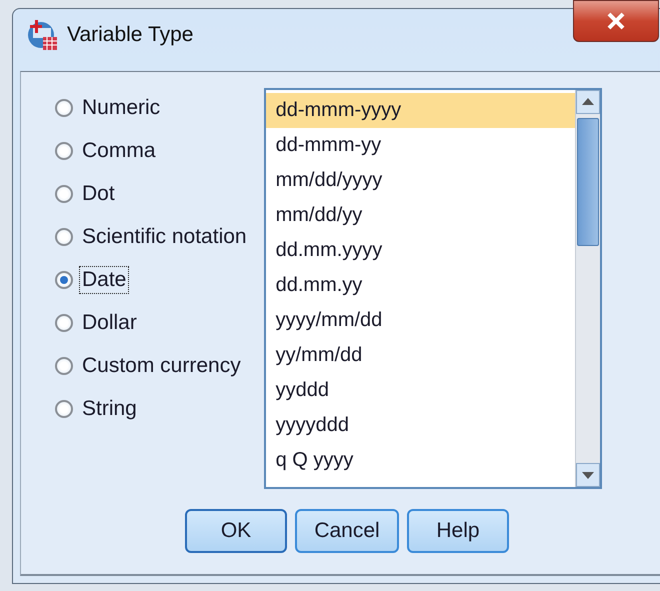 This screenshot has width=660, height=591. I want to click on list-item: dd-mmm-yy, so click(420, 145).